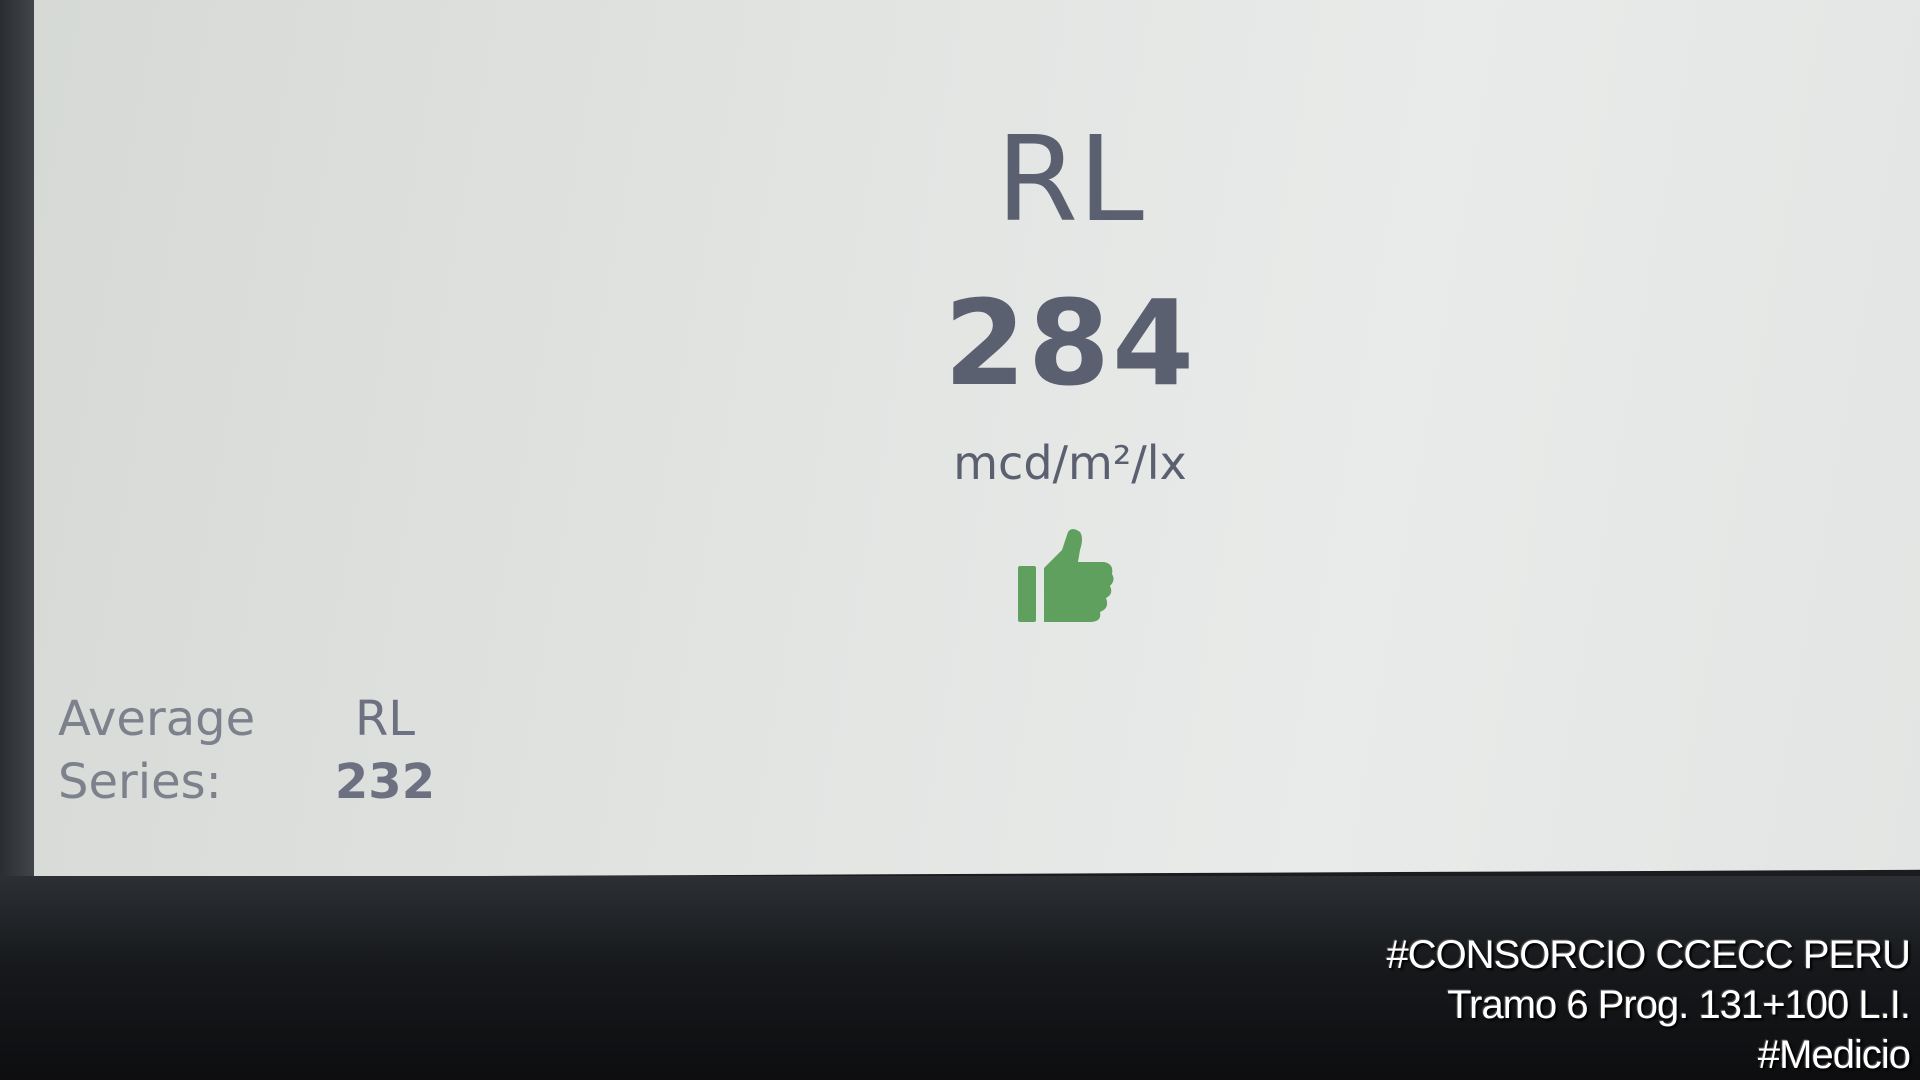 This screenshot has width=1920, height=1080. I want to click on average-series-label: Average Series:, so click(156, 751).